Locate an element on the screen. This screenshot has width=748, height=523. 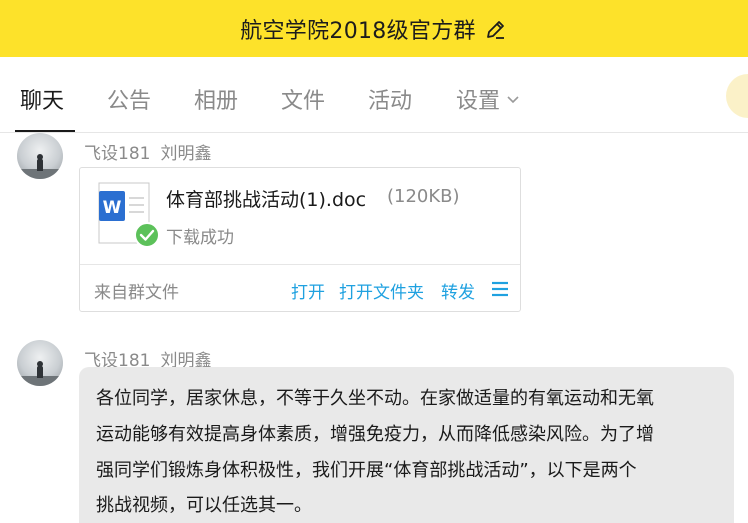
sender-class: 飞设181 is located at coordinates (117, 154).